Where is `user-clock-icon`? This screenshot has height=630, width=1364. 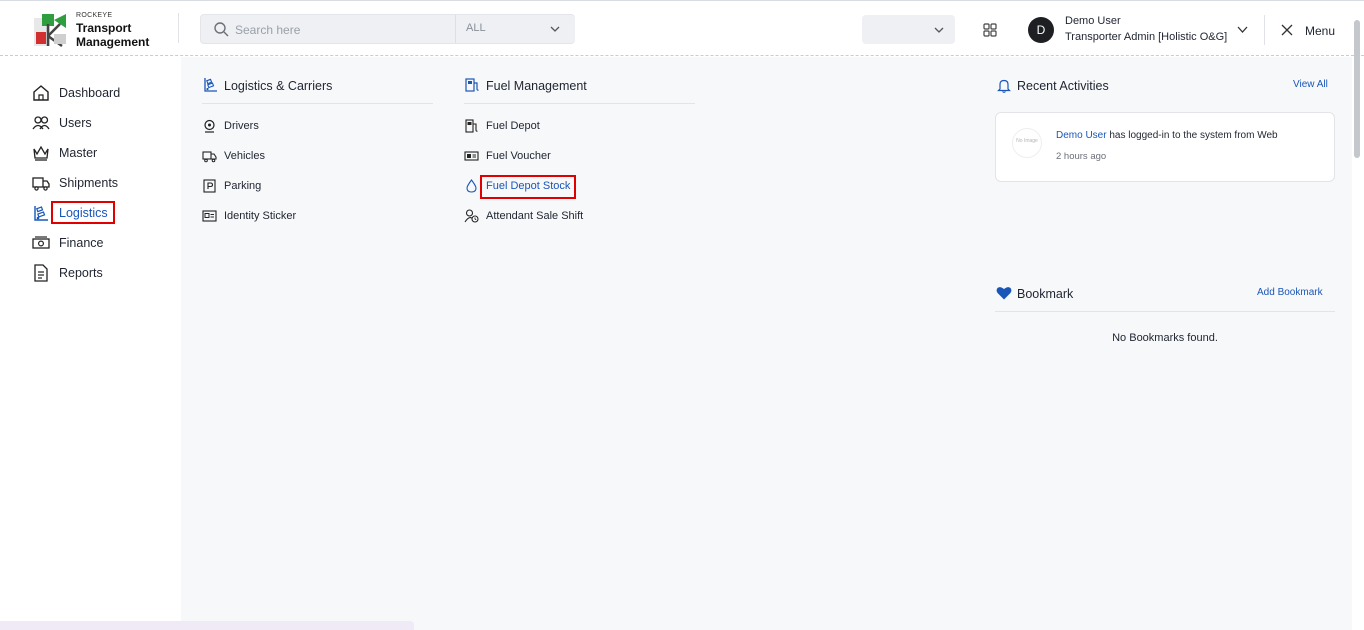 user-clock-icon is located at coordinates (471, 216).